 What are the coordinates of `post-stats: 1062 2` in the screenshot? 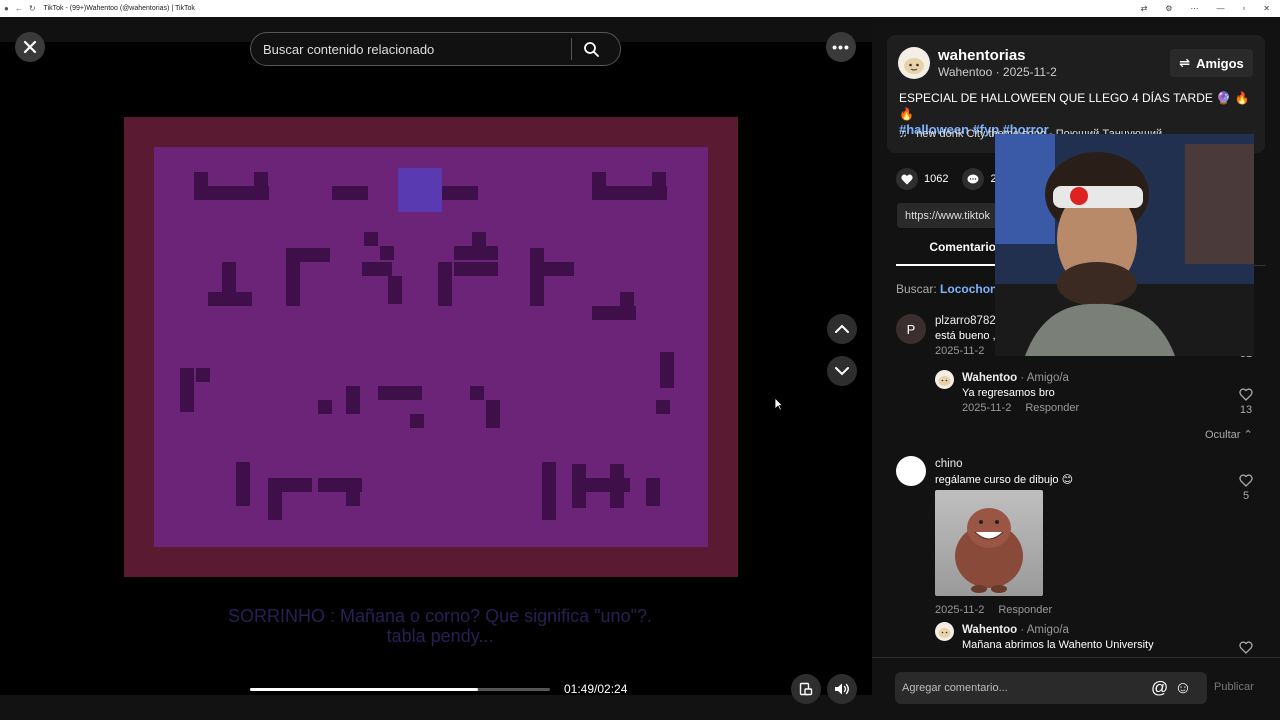 It's located at (946, 179).